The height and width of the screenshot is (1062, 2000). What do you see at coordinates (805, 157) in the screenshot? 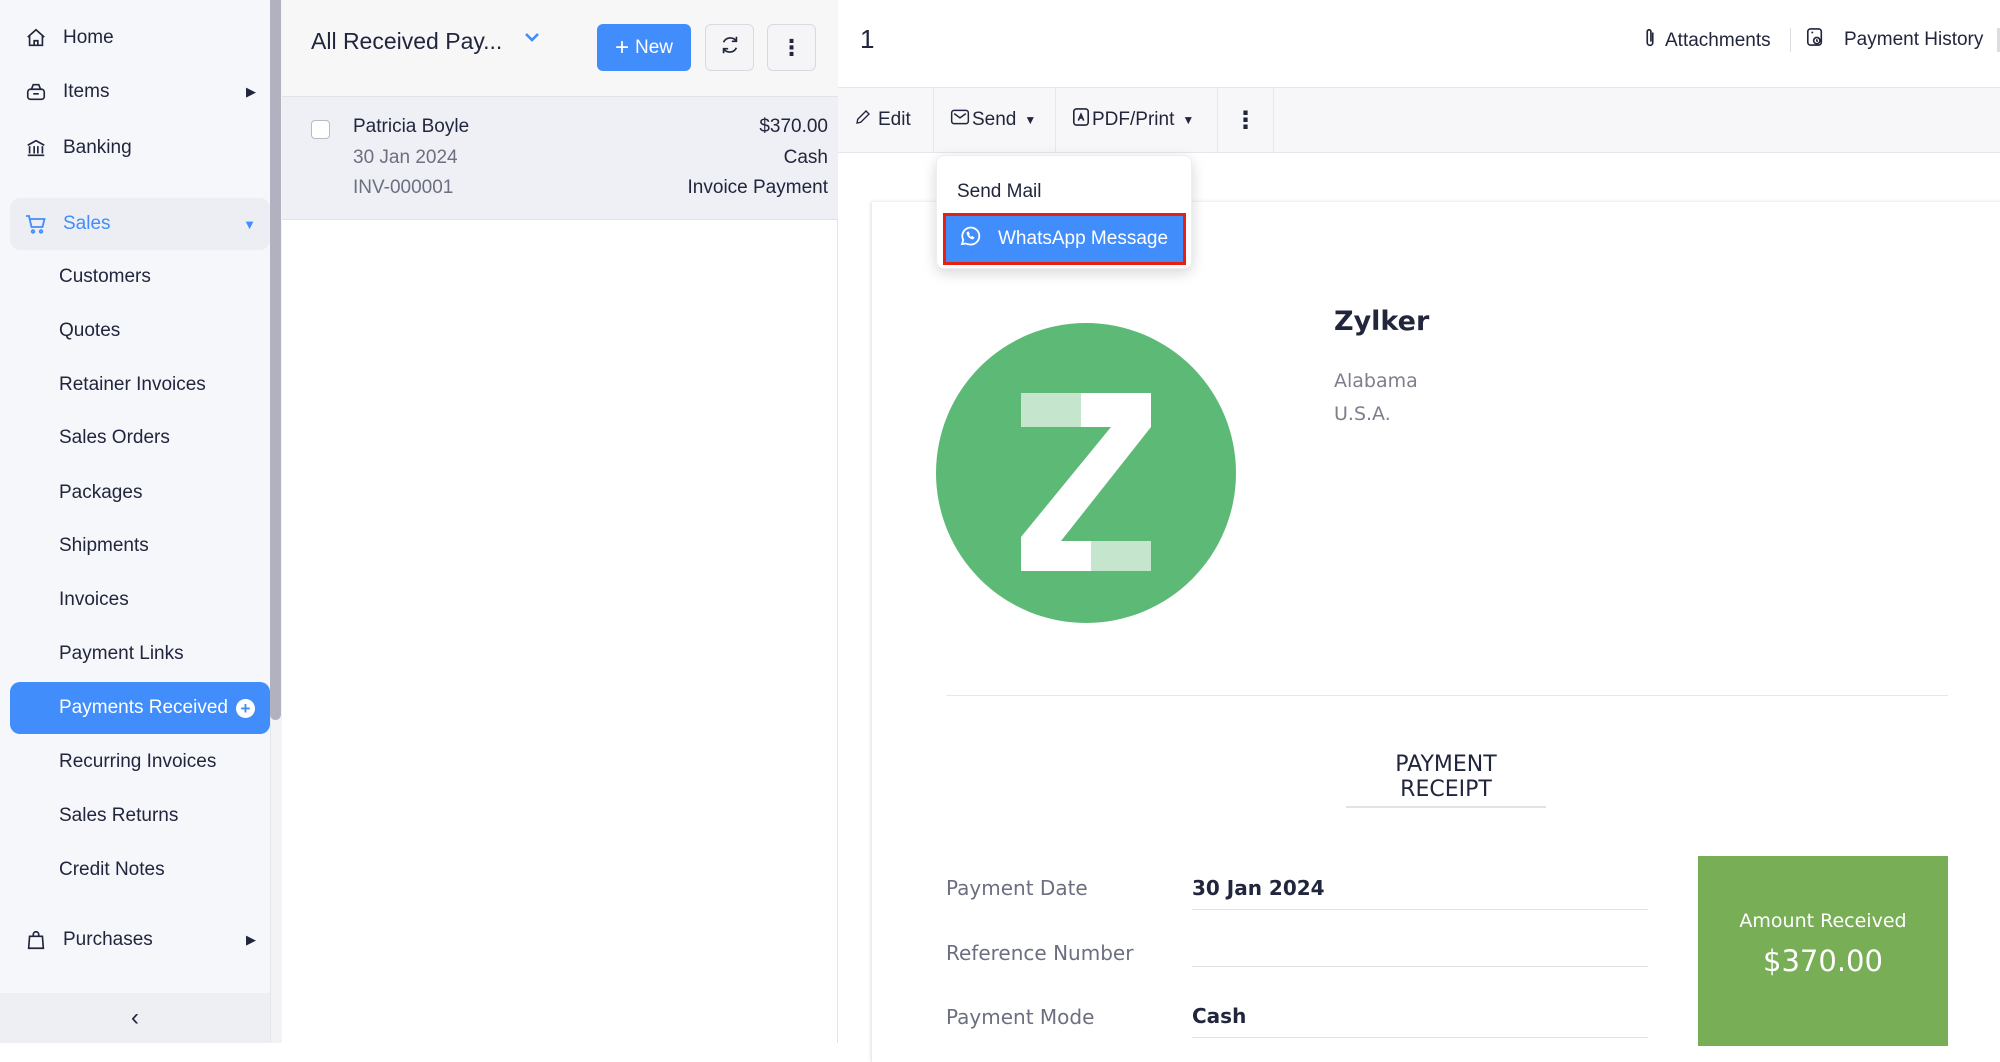
I see `payment-mode: Cash` at bounding box center [805, 157].